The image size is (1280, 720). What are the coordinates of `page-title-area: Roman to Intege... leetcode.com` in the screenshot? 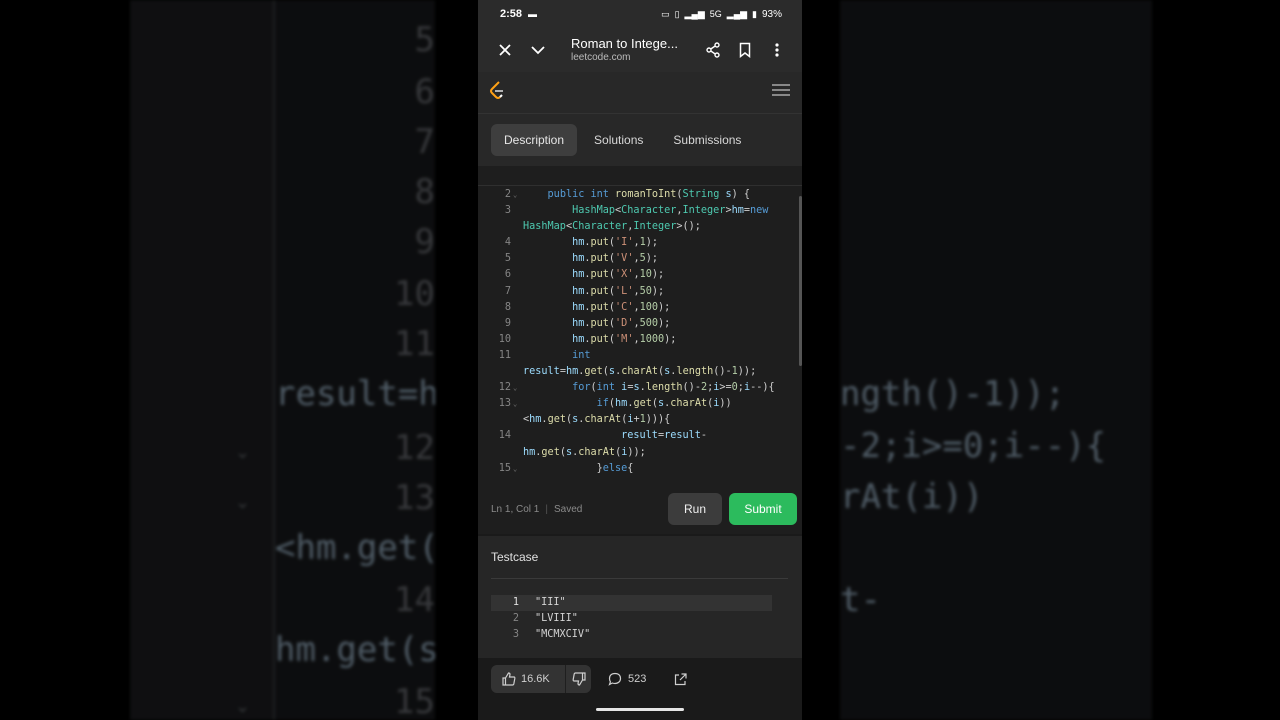 It's located at (635, 50).